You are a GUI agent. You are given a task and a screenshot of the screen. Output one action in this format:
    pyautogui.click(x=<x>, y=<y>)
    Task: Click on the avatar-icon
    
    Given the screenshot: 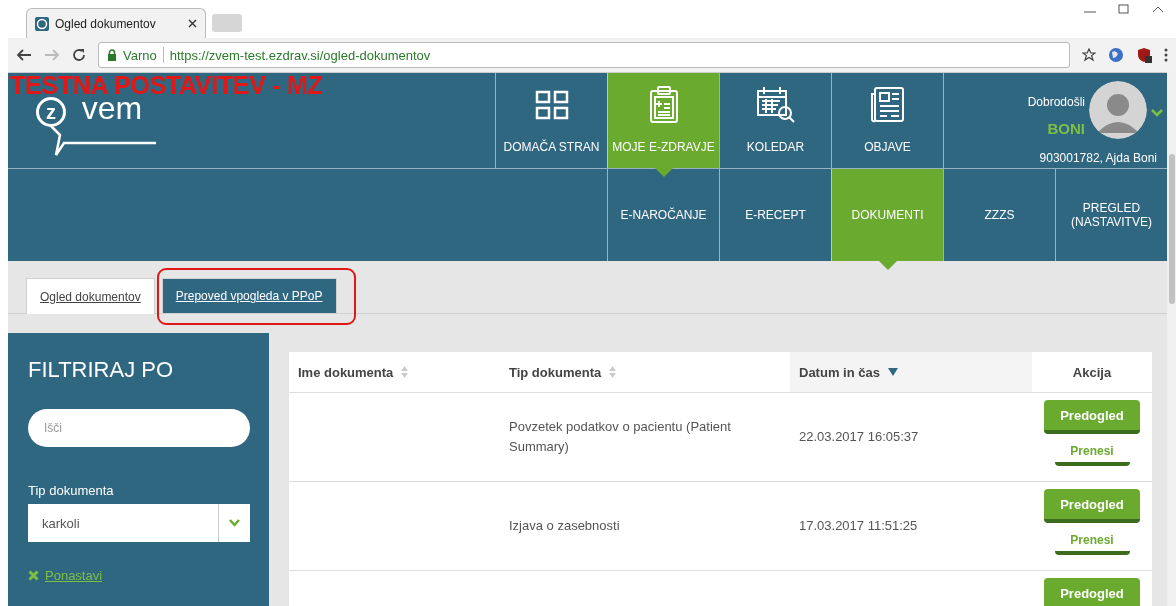 What is the action you would take?
    pyautogui.click(x=1118, y=110)
    